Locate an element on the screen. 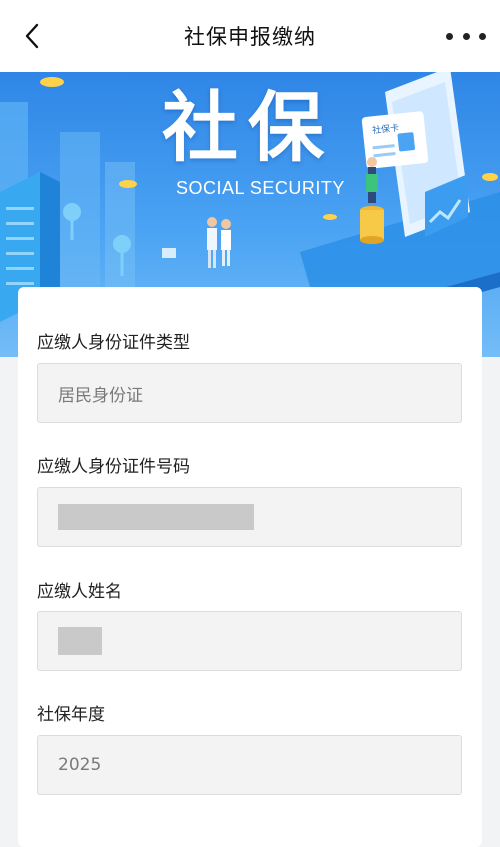 The image size is (500, 847). redacted-id-number is located at coordinates (156, 517).